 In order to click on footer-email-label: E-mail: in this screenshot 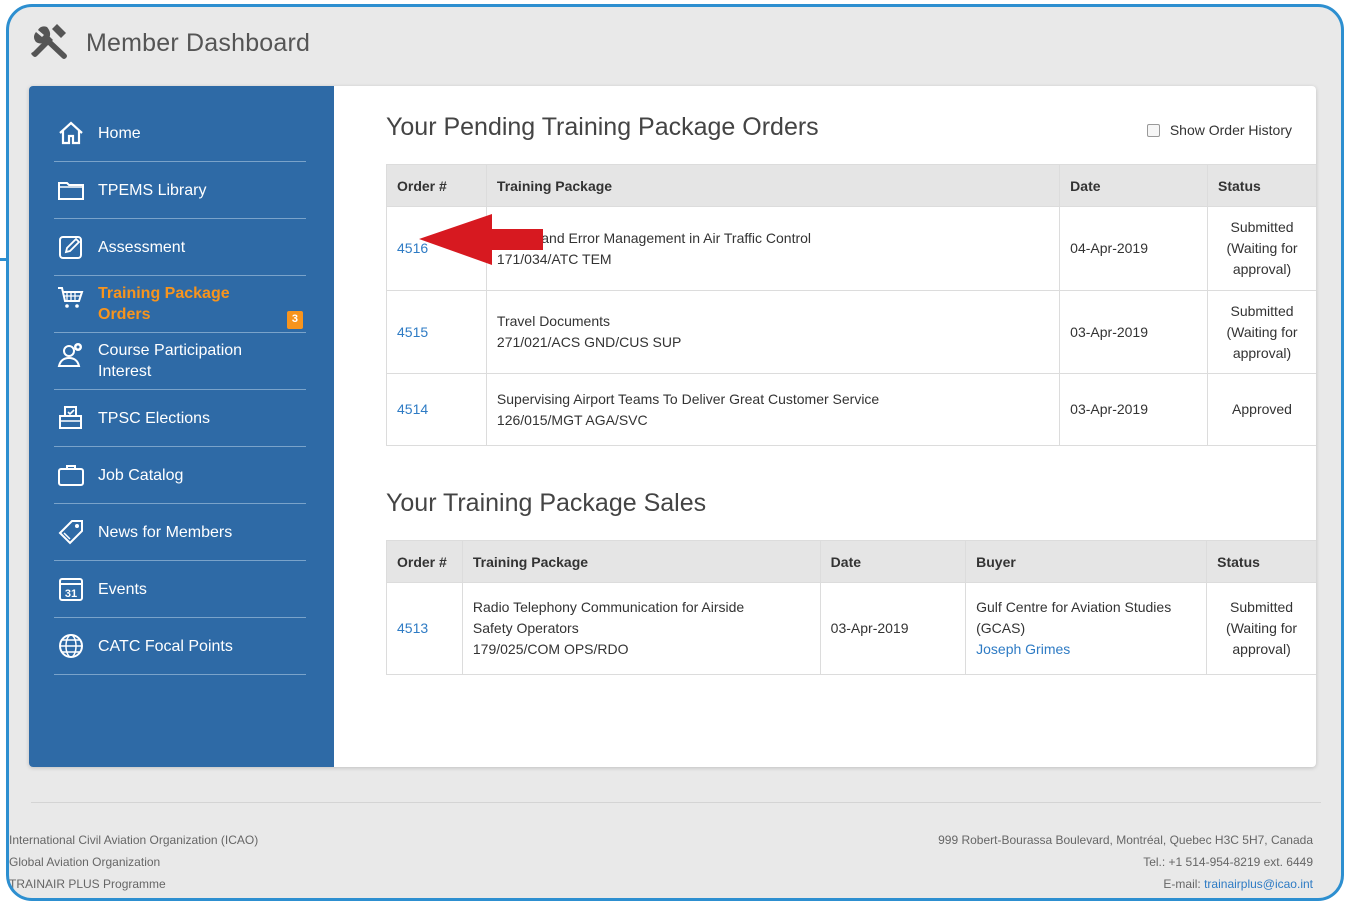, I will do `click(1184, 884)`.